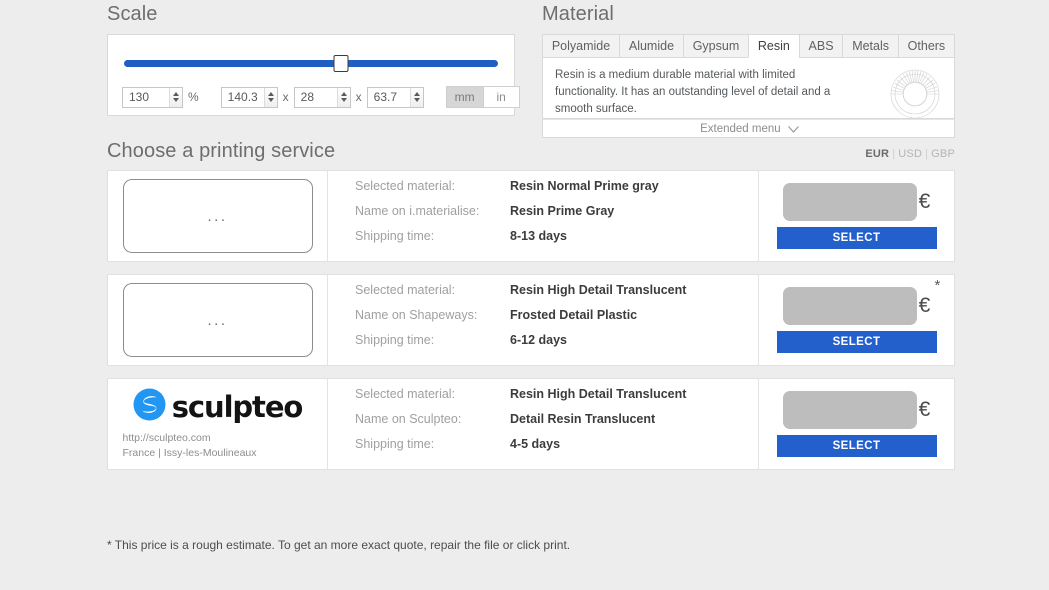 This screenshot has width=1049, height=590. I want to click on scale-title: Scale, so click(132, 14).